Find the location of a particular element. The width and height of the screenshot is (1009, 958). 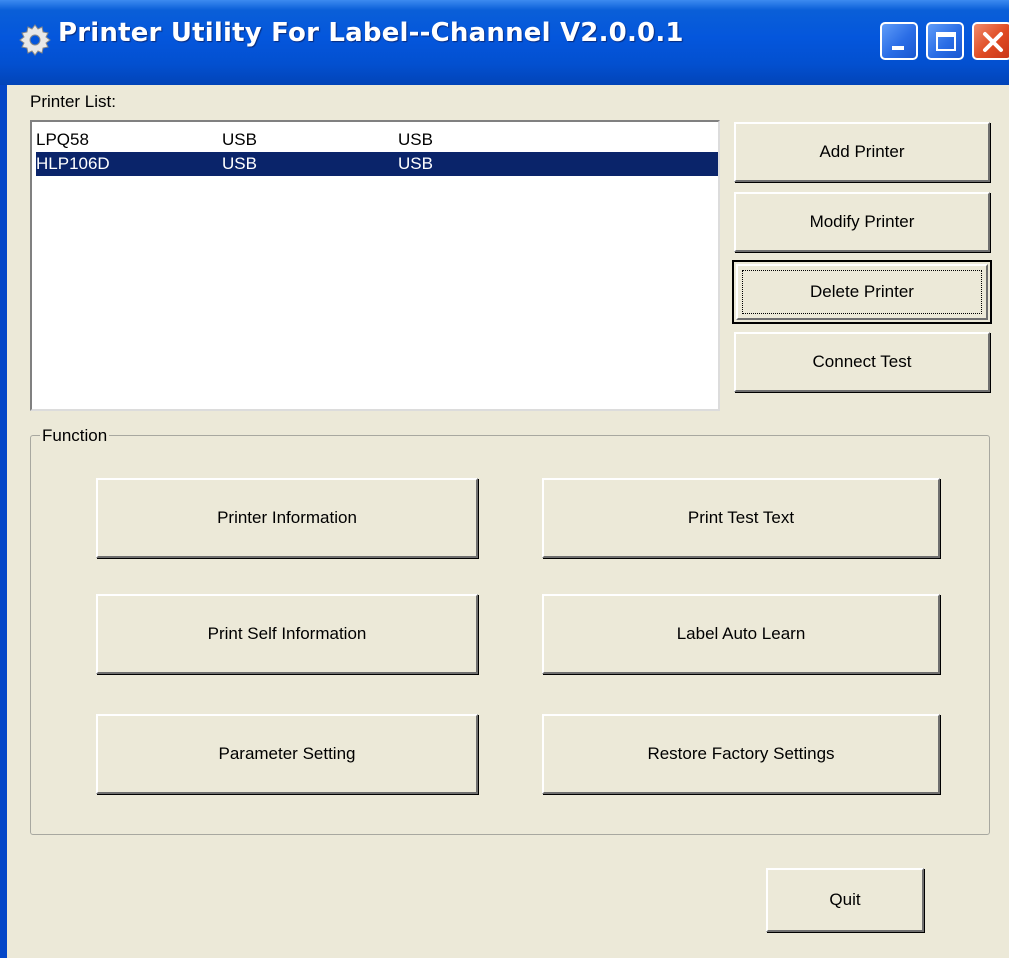

close-button is located at coordinates (990, 41).